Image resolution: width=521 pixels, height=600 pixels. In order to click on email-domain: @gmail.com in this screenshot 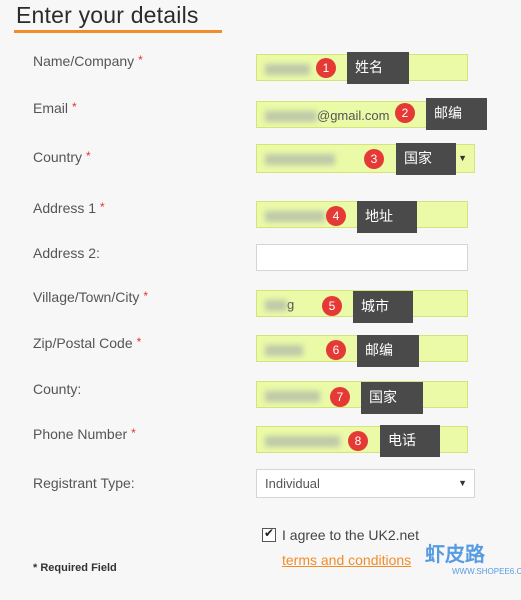, I will do `click(353, 115)`.